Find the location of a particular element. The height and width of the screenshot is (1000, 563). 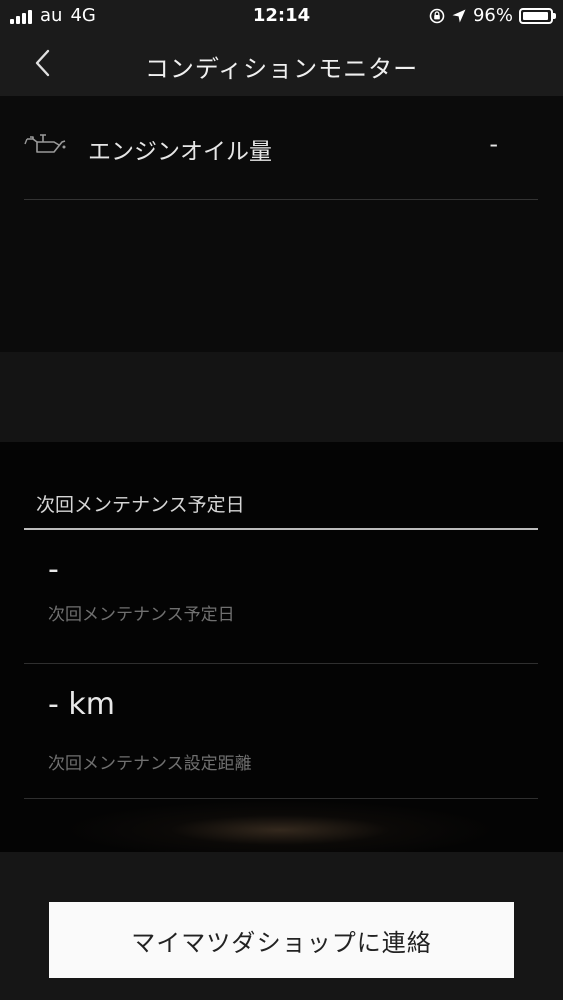

maintenance-header-label: 次回メンテナンス予定日 is located at coordinates (140, 505).